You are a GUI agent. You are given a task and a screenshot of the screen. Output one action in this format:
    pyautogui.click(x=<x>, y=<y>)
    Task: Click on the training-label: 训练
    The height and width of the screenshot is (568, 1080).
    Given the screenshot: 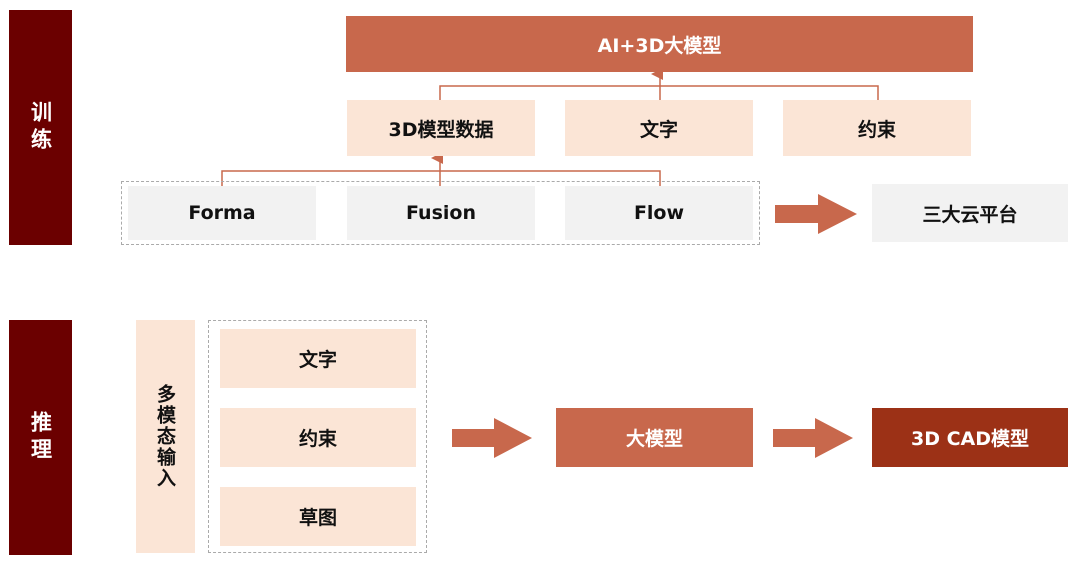 What is the action you would take?
    pyautogui.click(x=40, y=127)
    